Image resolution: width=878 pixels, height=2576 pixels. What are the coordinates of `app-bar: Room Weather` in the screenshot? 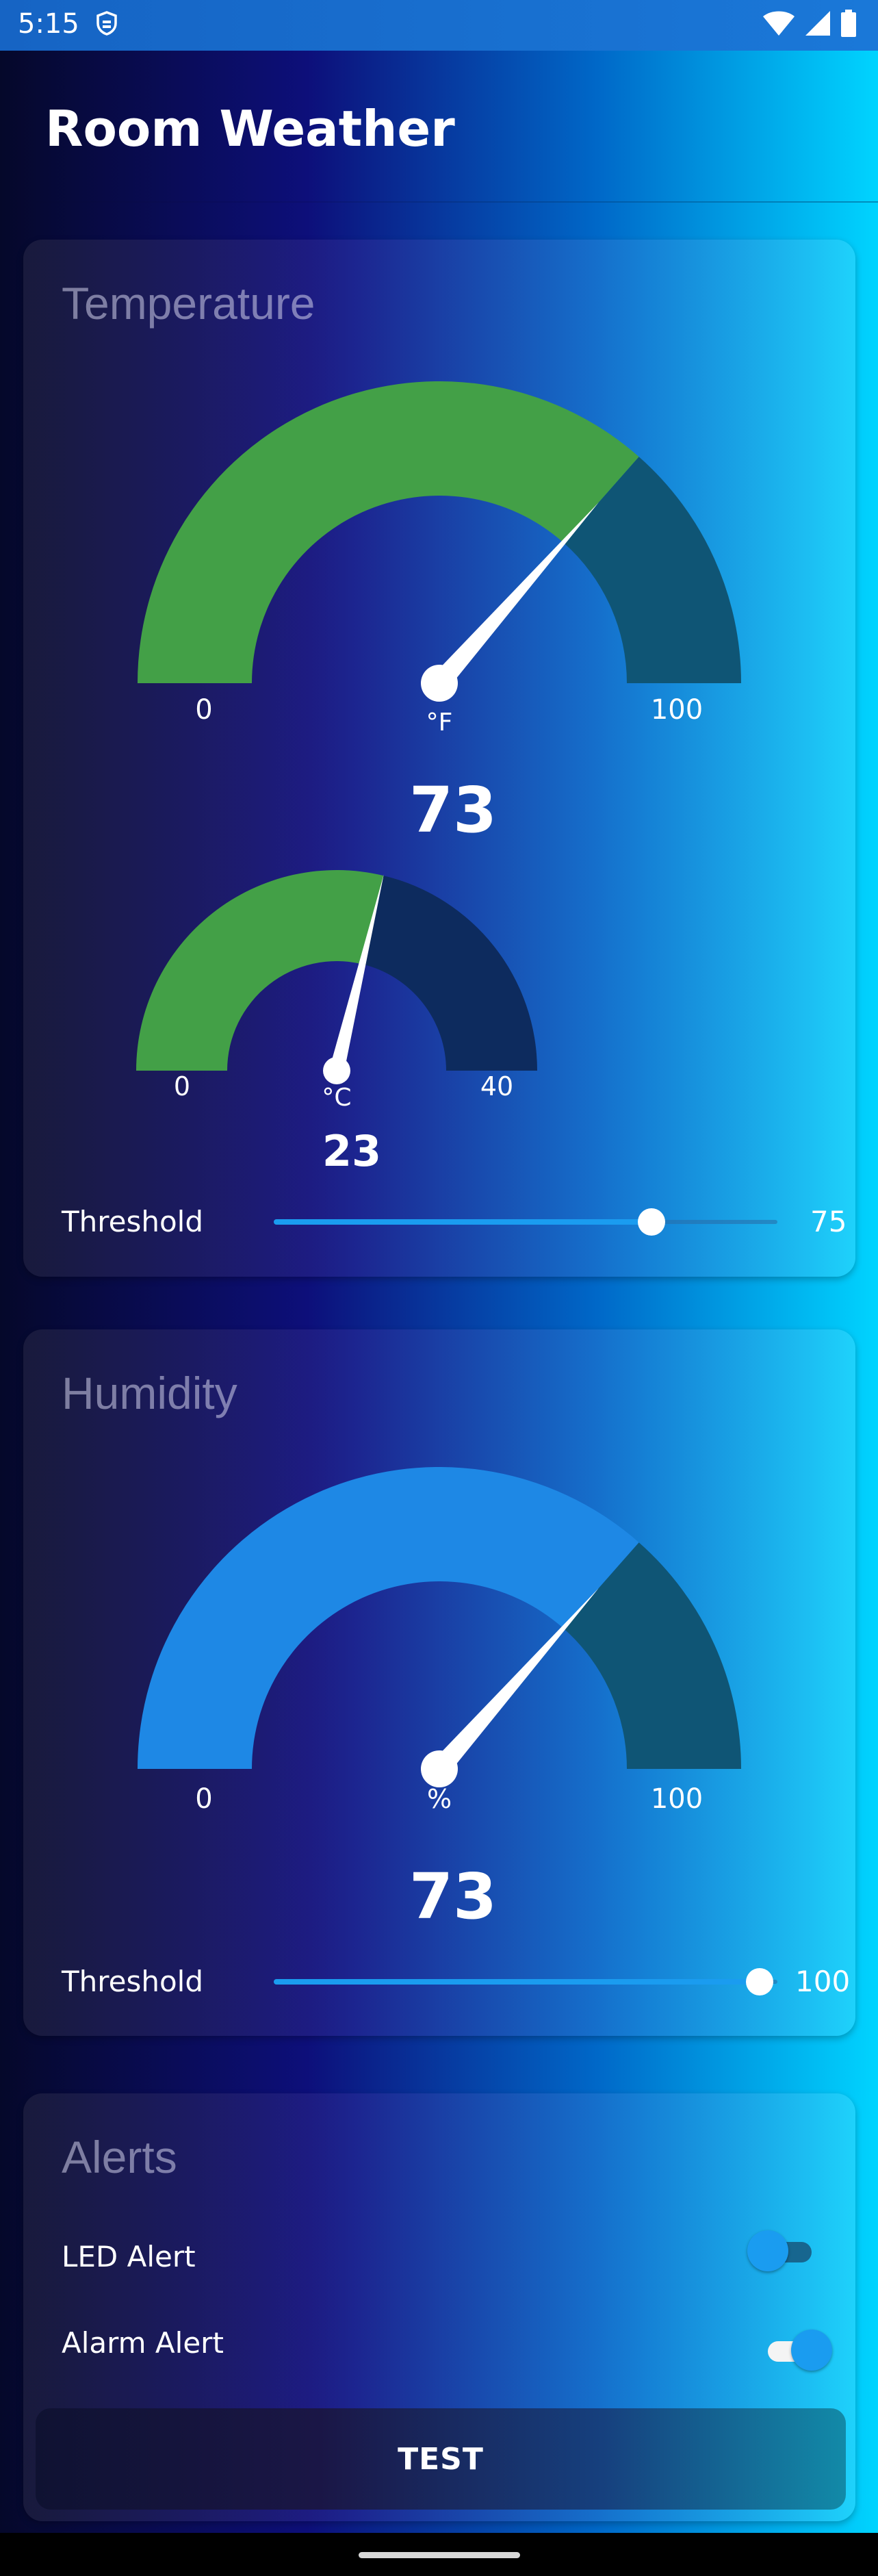 It's located at (439, 127).